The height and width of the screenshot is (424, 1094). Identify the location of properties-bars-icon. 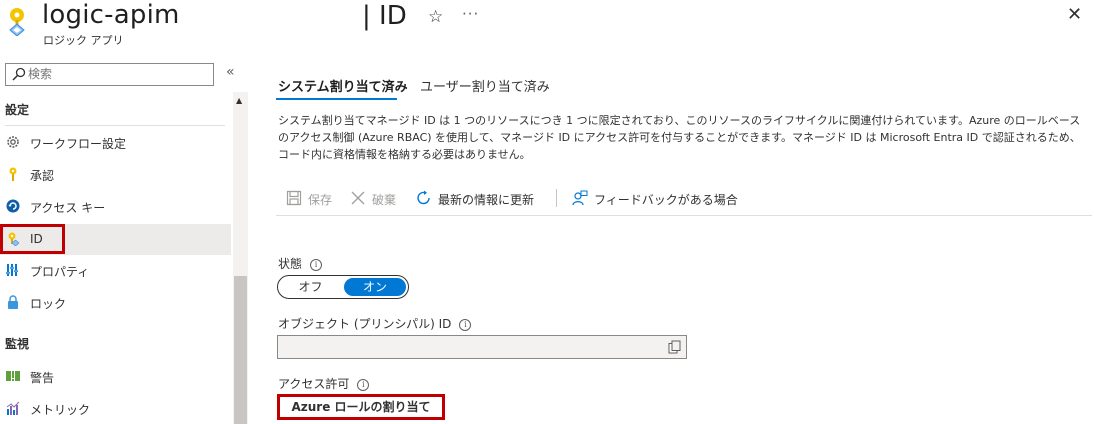
(12, 270).